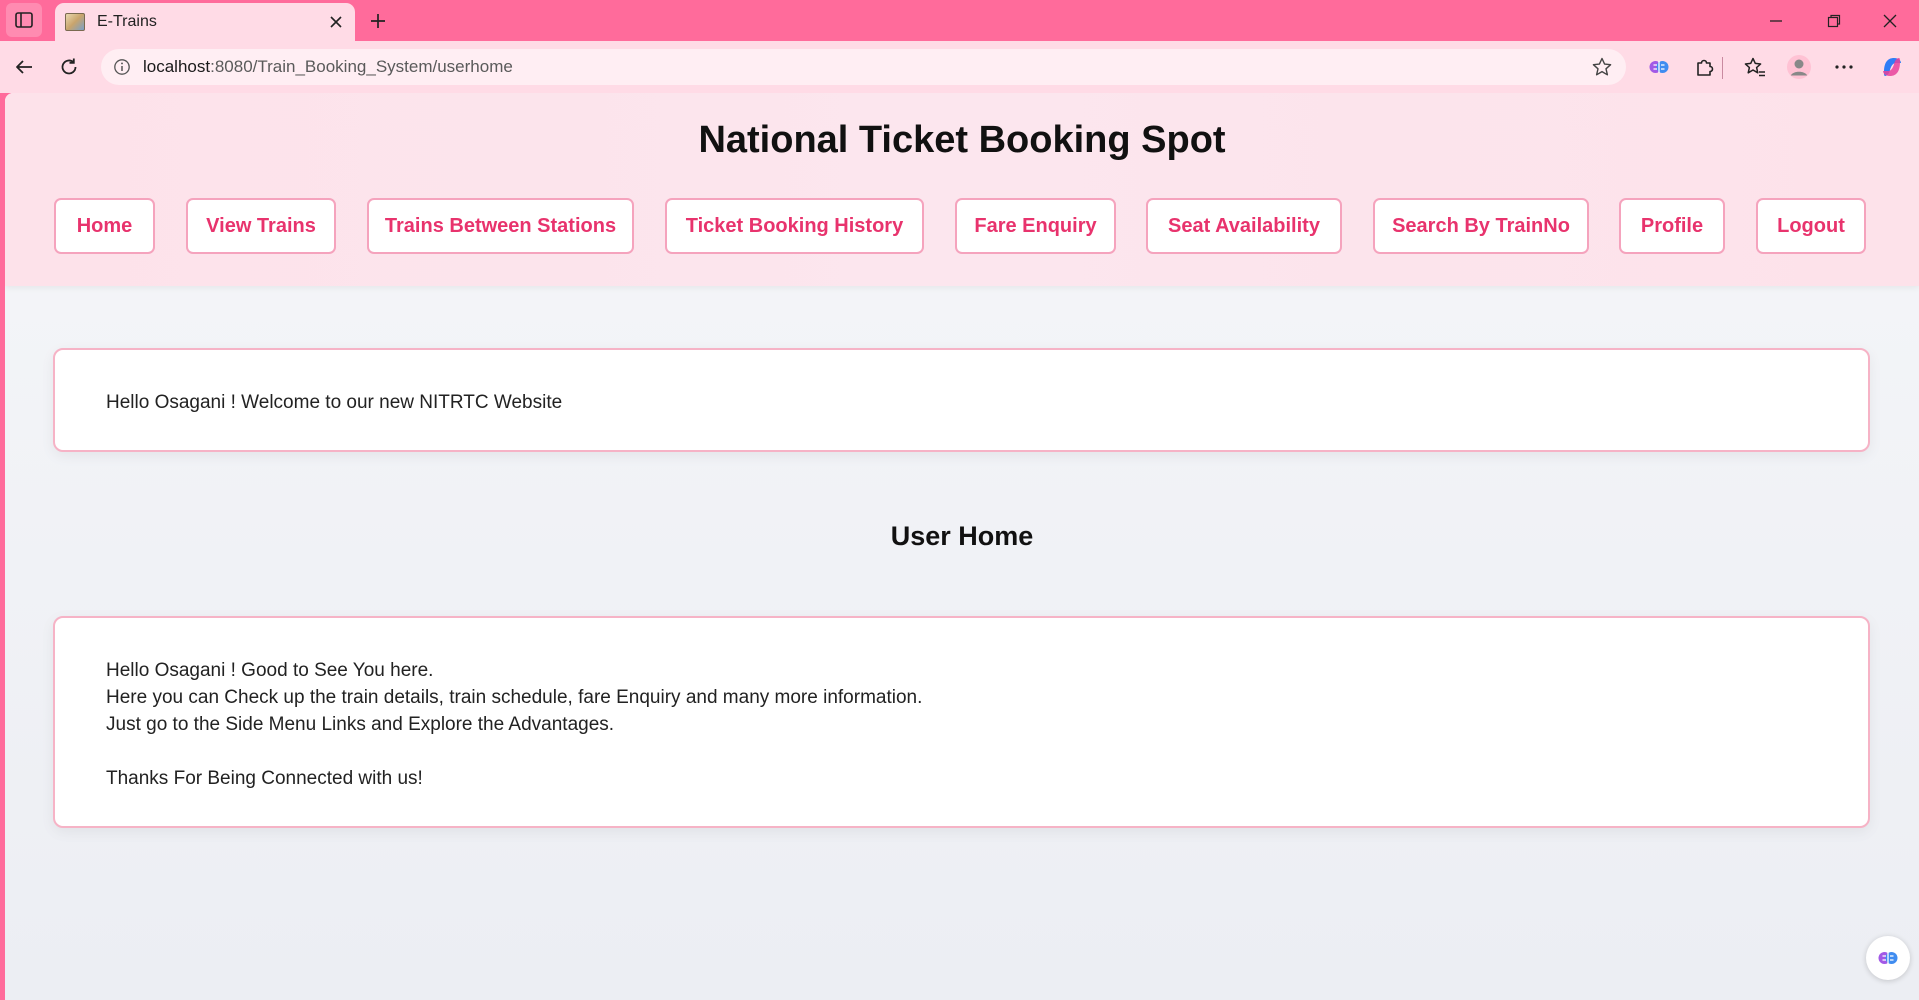 This screenshot has height=1000, width=1919. Describe the element at coordinates (1481, 226) in the screenshot. I see `menu-search-by-trainno-button: Search By TrainNo` at that location.